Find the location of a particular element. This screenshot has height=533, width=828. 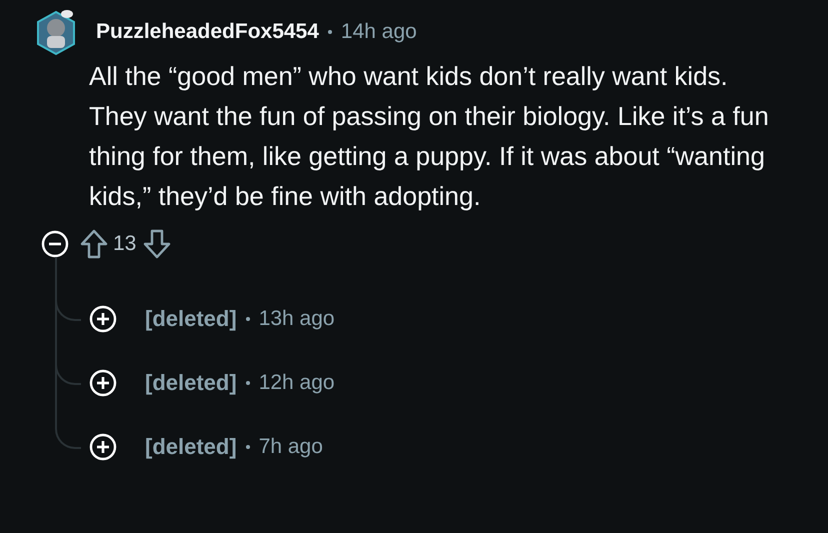

collapse-icon is located at coordinates (55, 244).